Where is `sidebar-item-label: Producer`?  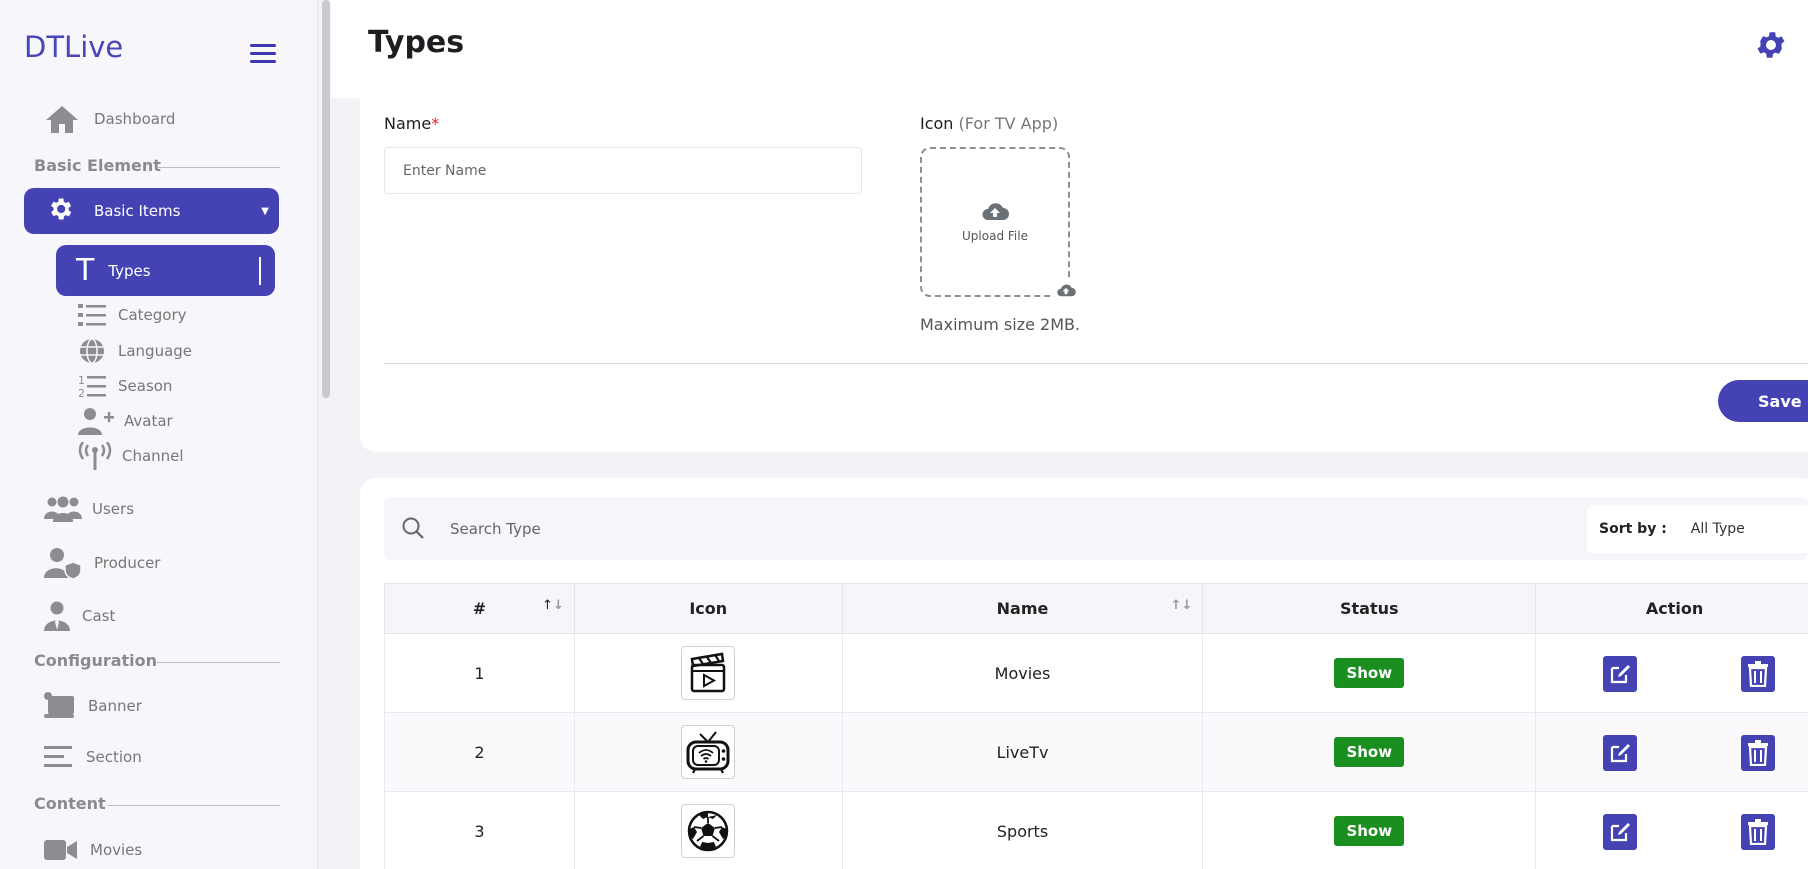
sidebar-item-label: Producer is located at coordinates (127, 563).